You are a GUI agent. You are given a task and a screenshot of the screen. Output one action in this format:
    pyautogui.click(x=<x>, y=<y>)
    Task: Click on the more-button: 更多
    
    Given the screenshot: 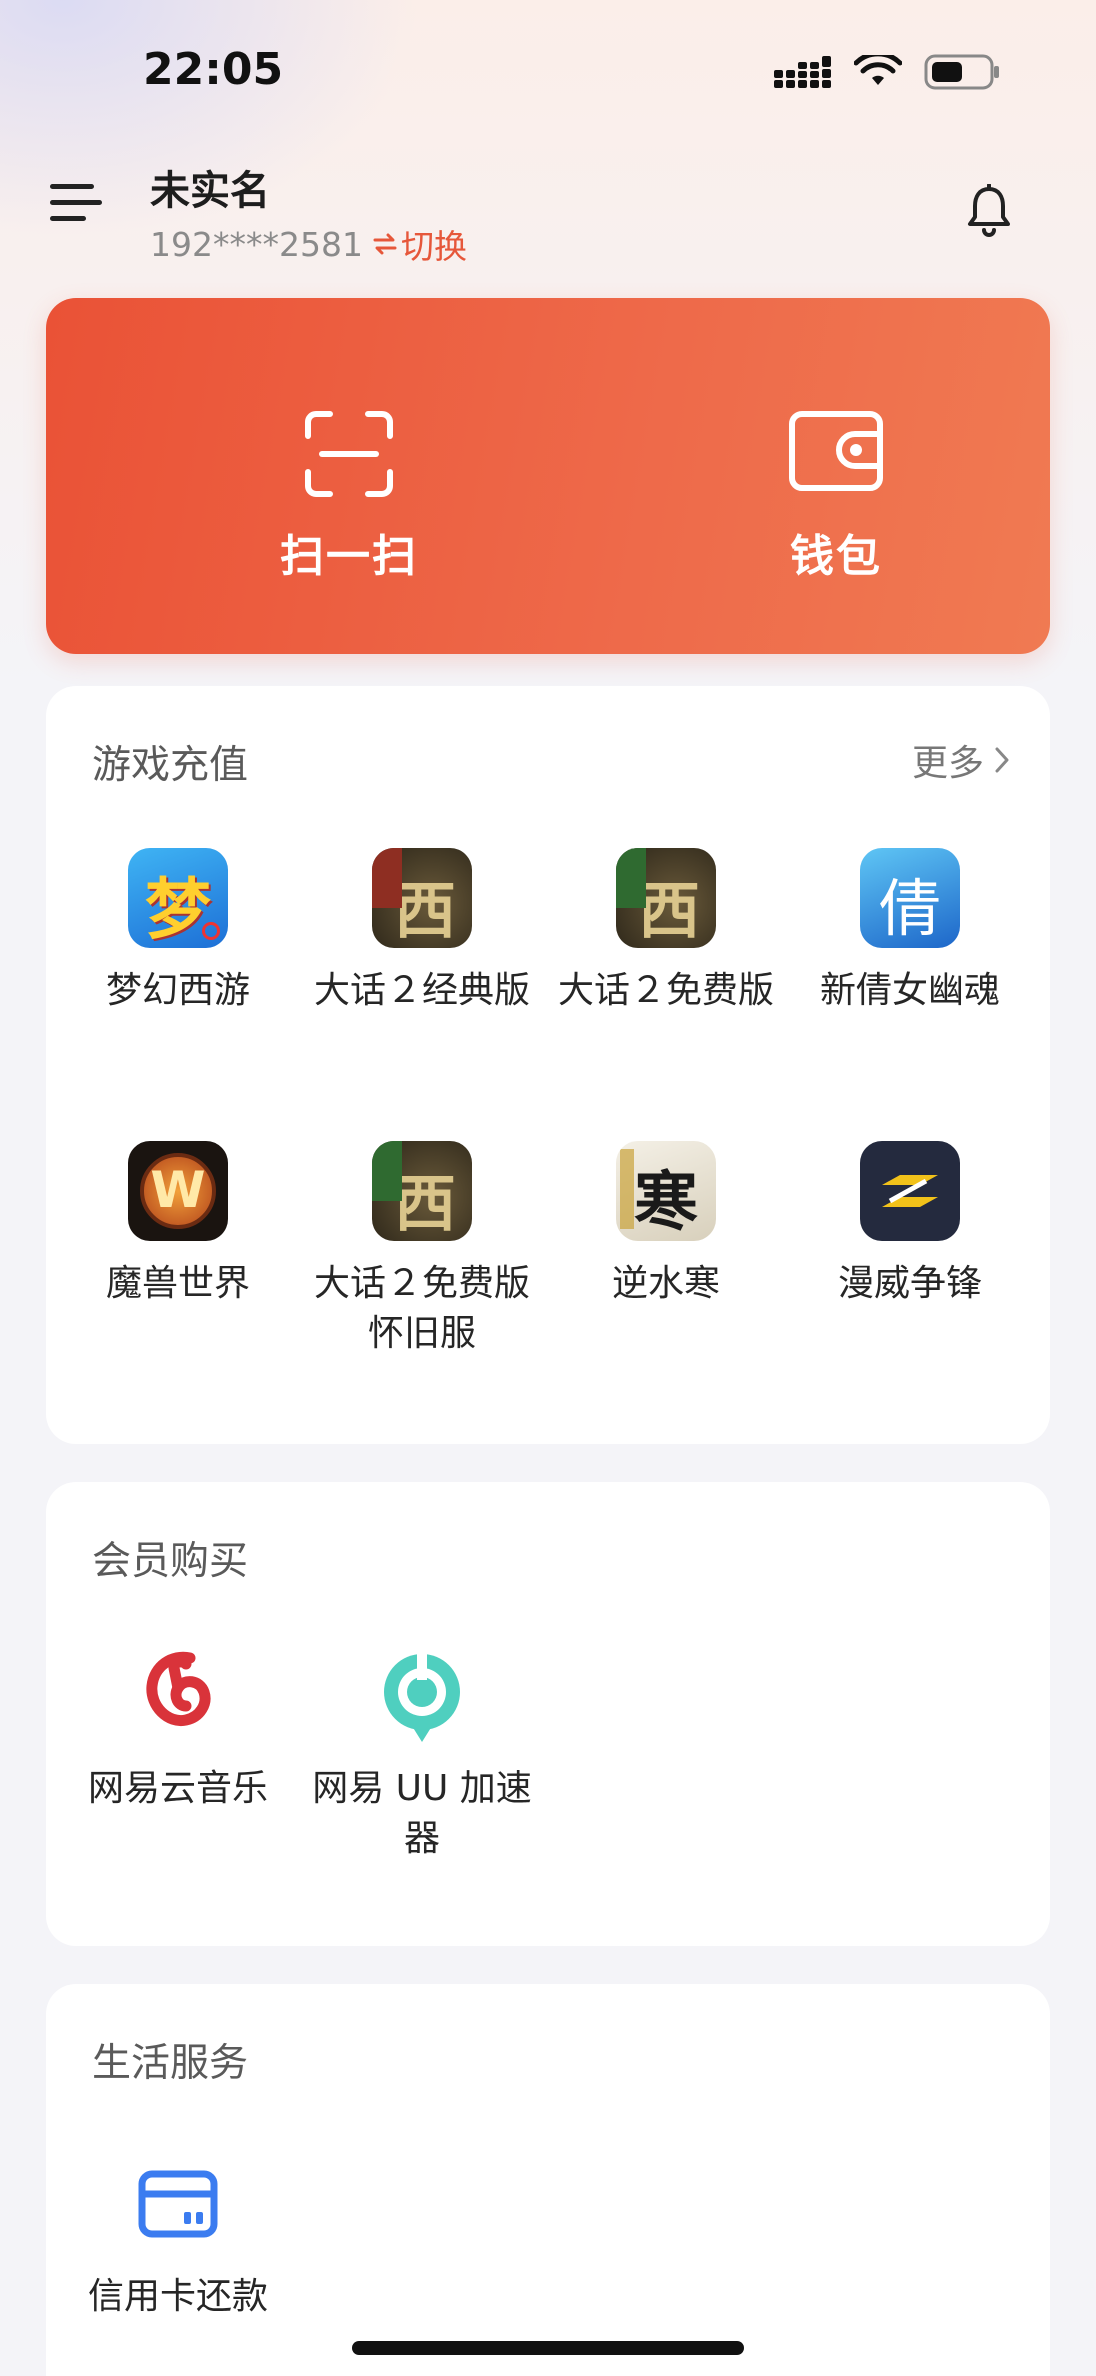 What is the action you would take?
    pyautogui.click(x=961, y=760)
    